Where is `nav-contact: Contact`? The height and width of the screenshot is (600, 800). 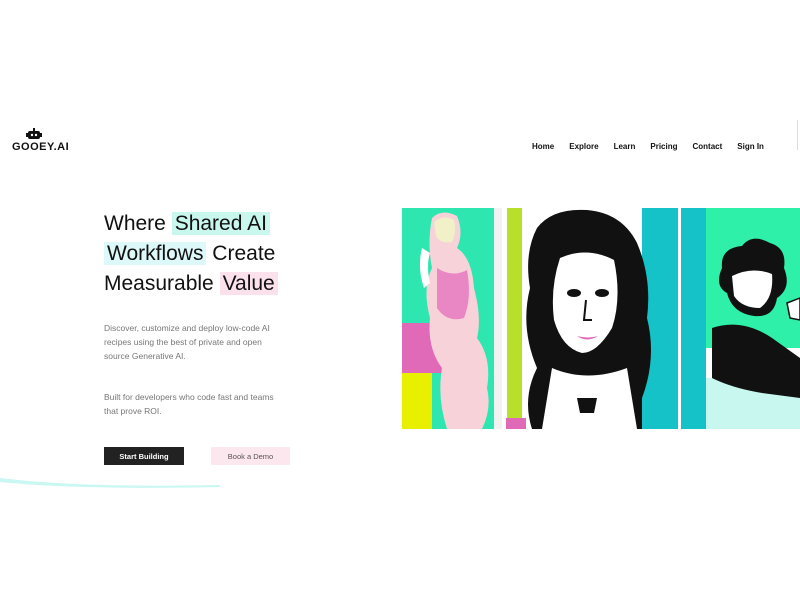 nav-contact: Contact is located at coordinates (708, 146).